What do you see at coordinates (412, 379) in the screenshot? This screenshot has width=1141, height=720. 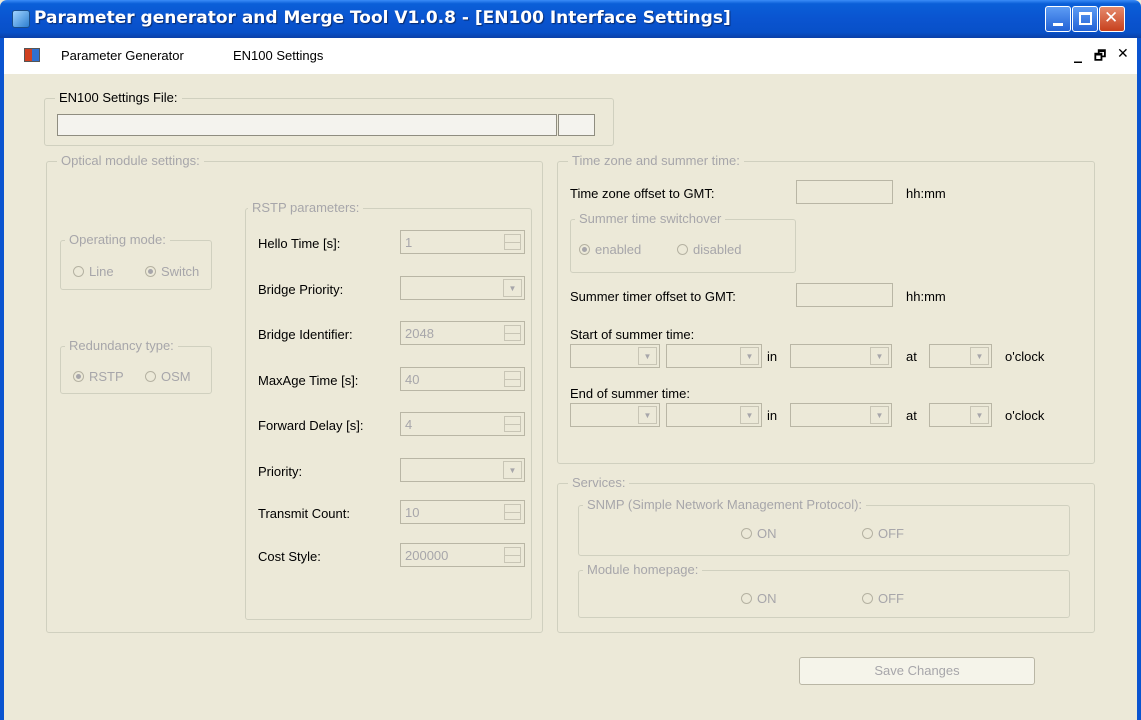 I see `maxage-time-value: 40` at bounding box center [412, 379].